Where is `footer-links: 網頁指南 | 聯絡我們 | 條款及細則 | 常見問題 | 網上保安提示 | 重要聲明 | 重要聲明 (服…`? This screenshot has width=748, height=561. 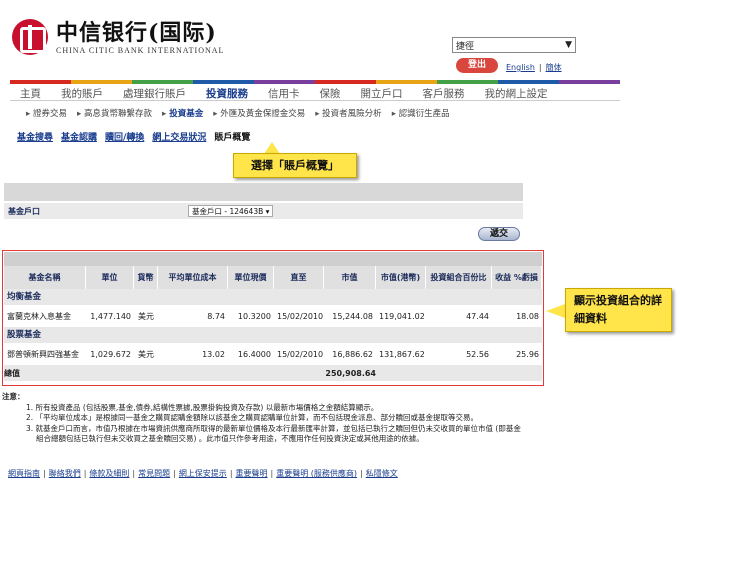 footer-links: 網頁指南 | 聯絡我們 | 條款及細則 | 常見問題 | 網上保安提示 | 重要聲明 | 重要聲明 (服… is located at coordinates (203, 473).